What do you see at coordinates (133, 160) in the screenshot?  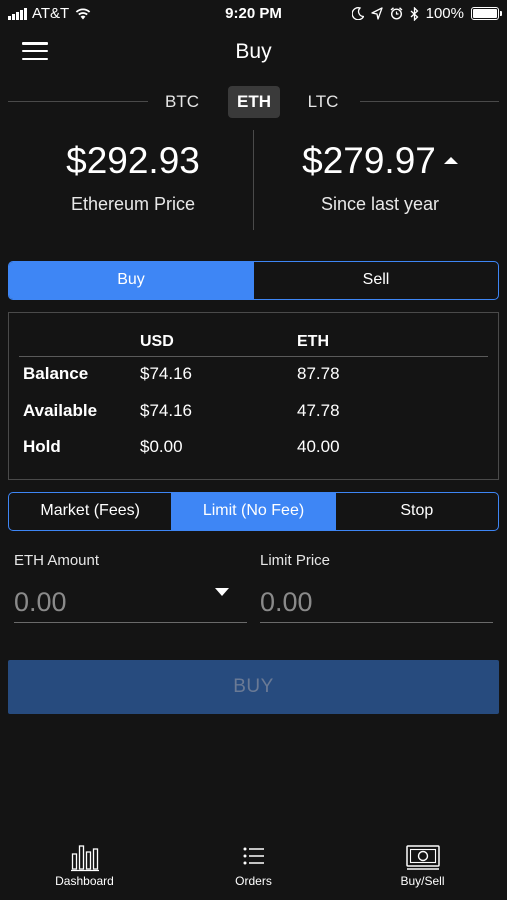 I see `current-price-value: $292.93` at bounding box center [133, 160].